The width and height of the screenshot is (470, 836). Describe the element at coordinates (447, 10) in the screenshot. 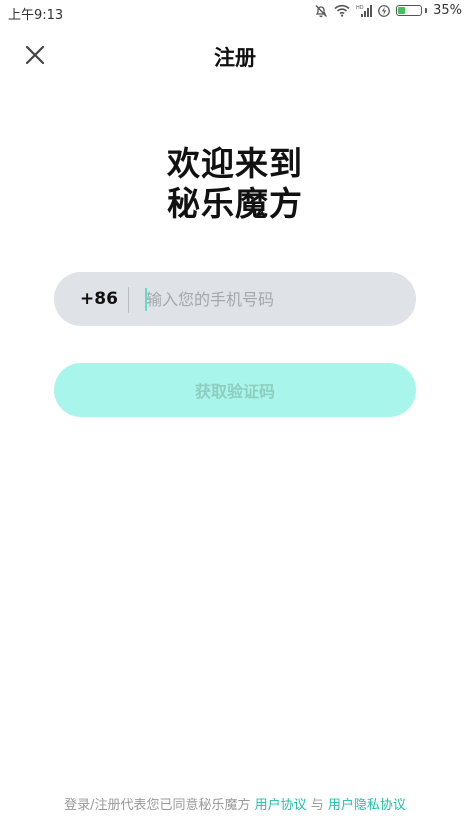

I see `battery-percent: 35%` at that location.